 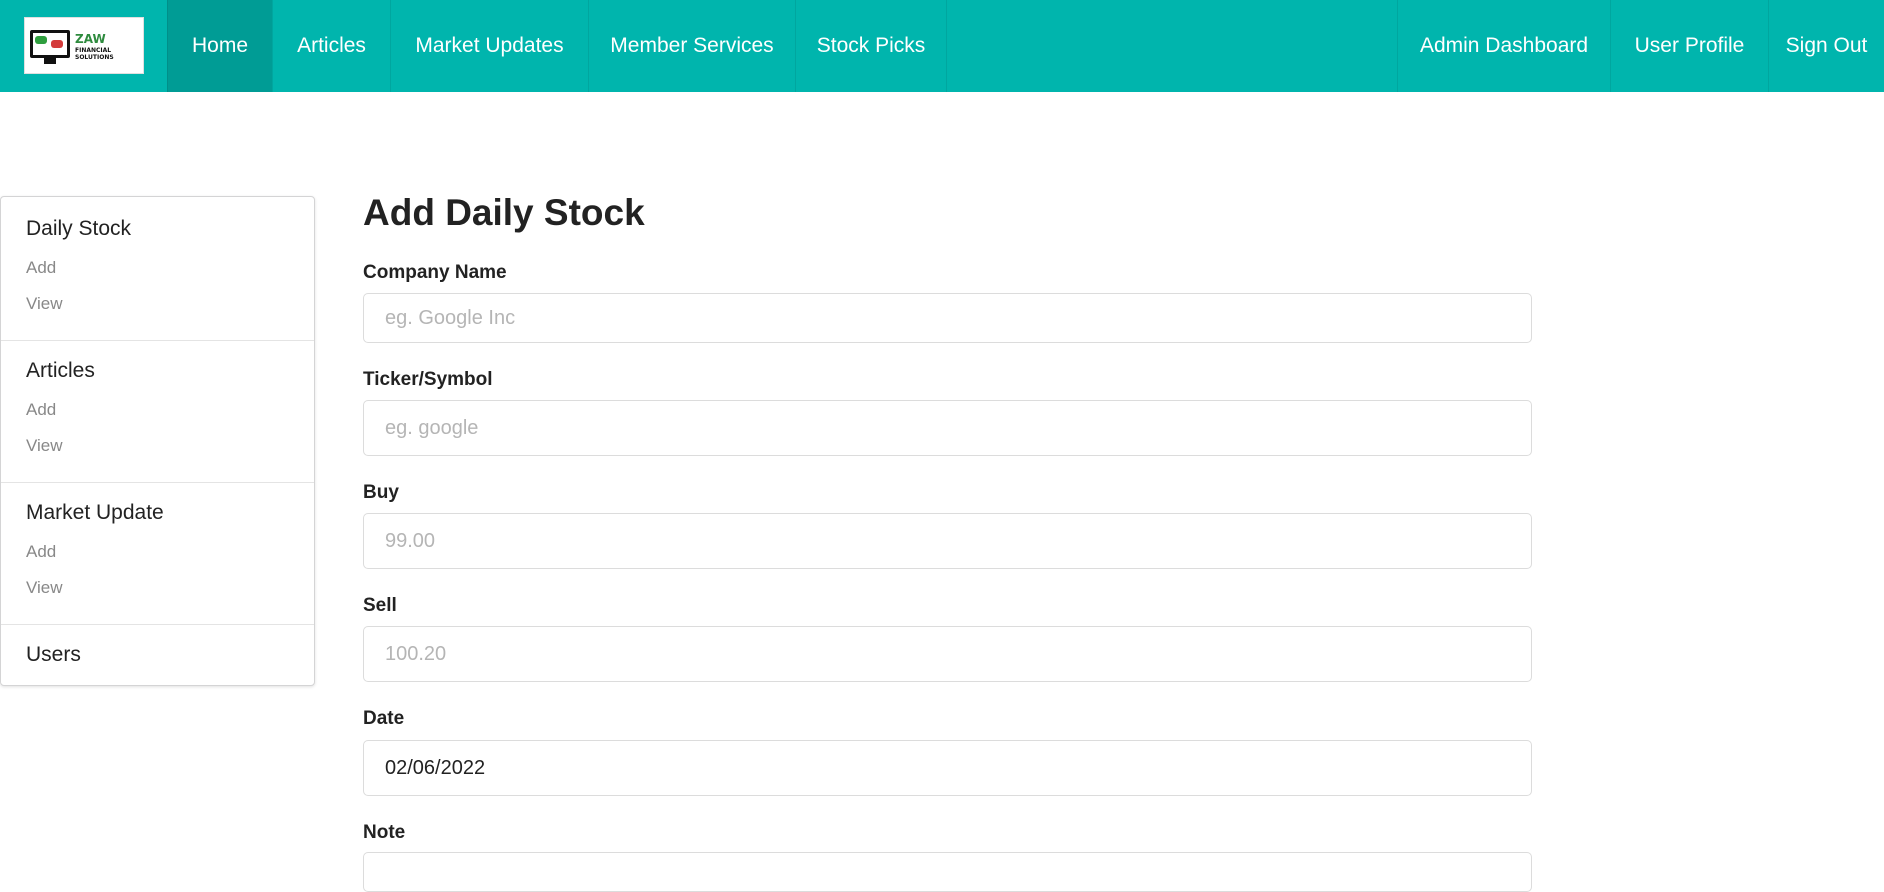 I want to click on sidebar-item-daily-stock-add: Add, so click(x=41, y=268).